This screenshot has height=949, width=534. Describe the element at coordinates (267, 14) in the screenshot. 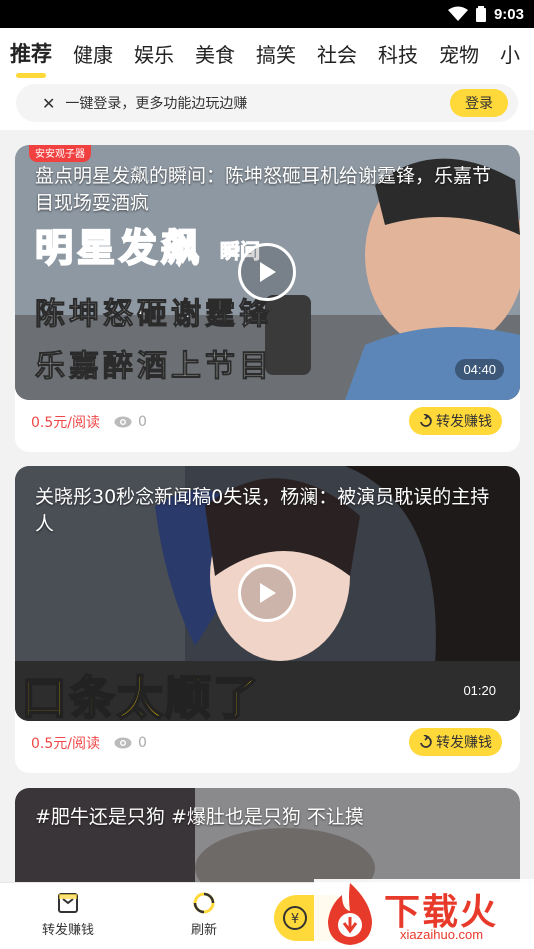

I see `status-bar: 9:03` at that location.